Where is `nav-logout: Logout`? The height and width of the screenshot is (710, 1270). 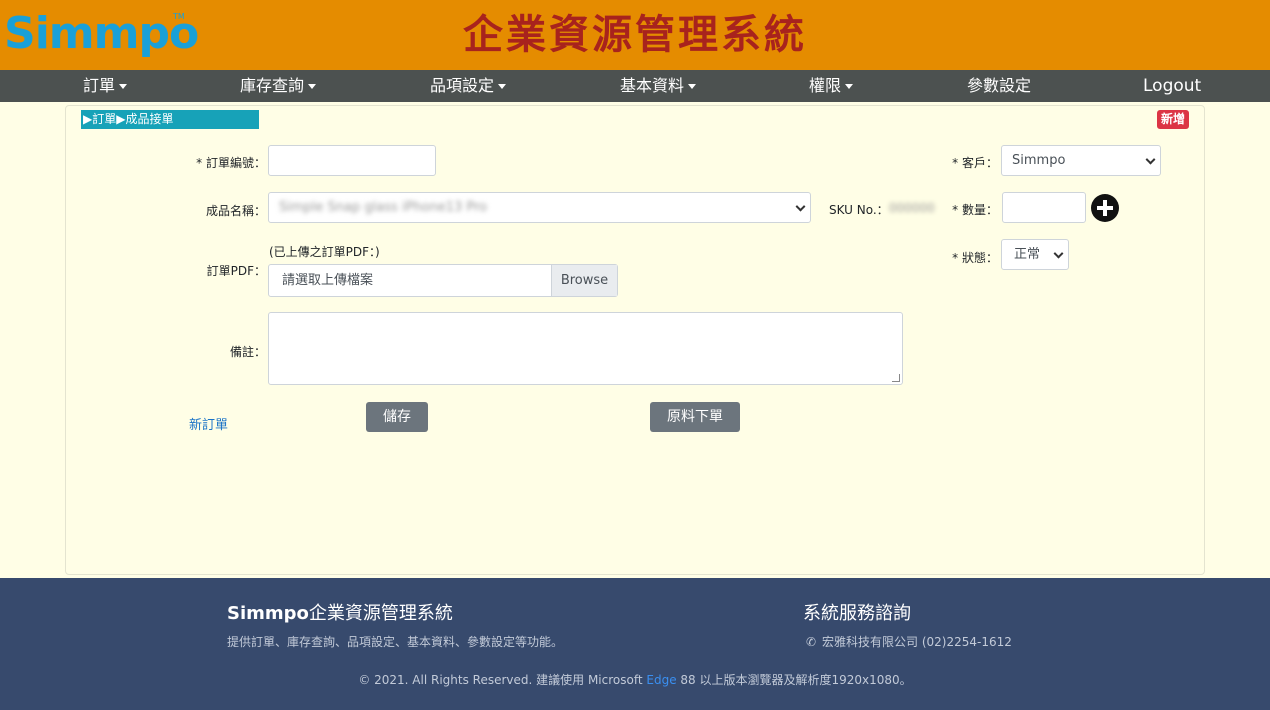
nav-logout: Logout is located at coordinates (1172, 86).